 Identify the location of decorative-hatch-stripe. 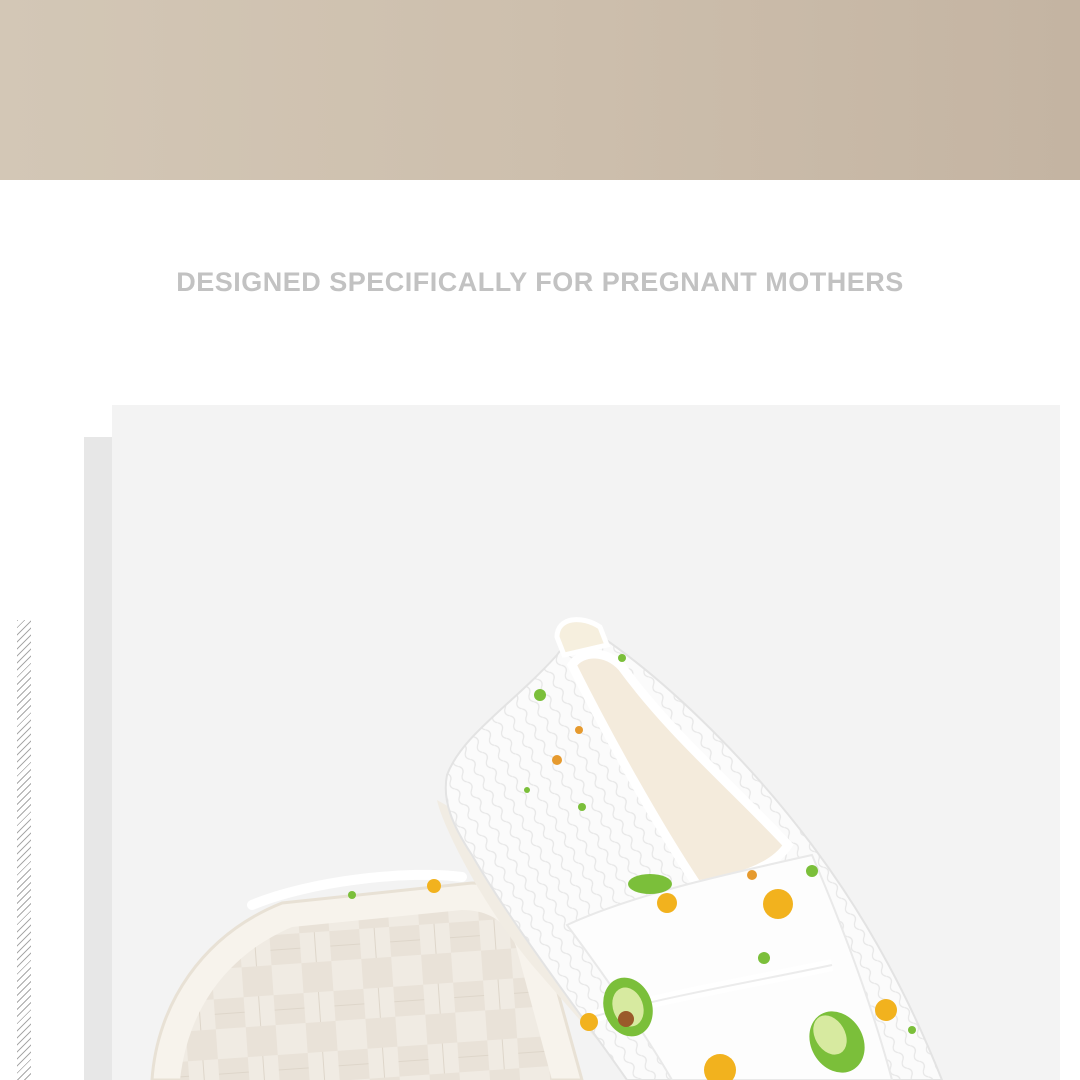
(24, 850).